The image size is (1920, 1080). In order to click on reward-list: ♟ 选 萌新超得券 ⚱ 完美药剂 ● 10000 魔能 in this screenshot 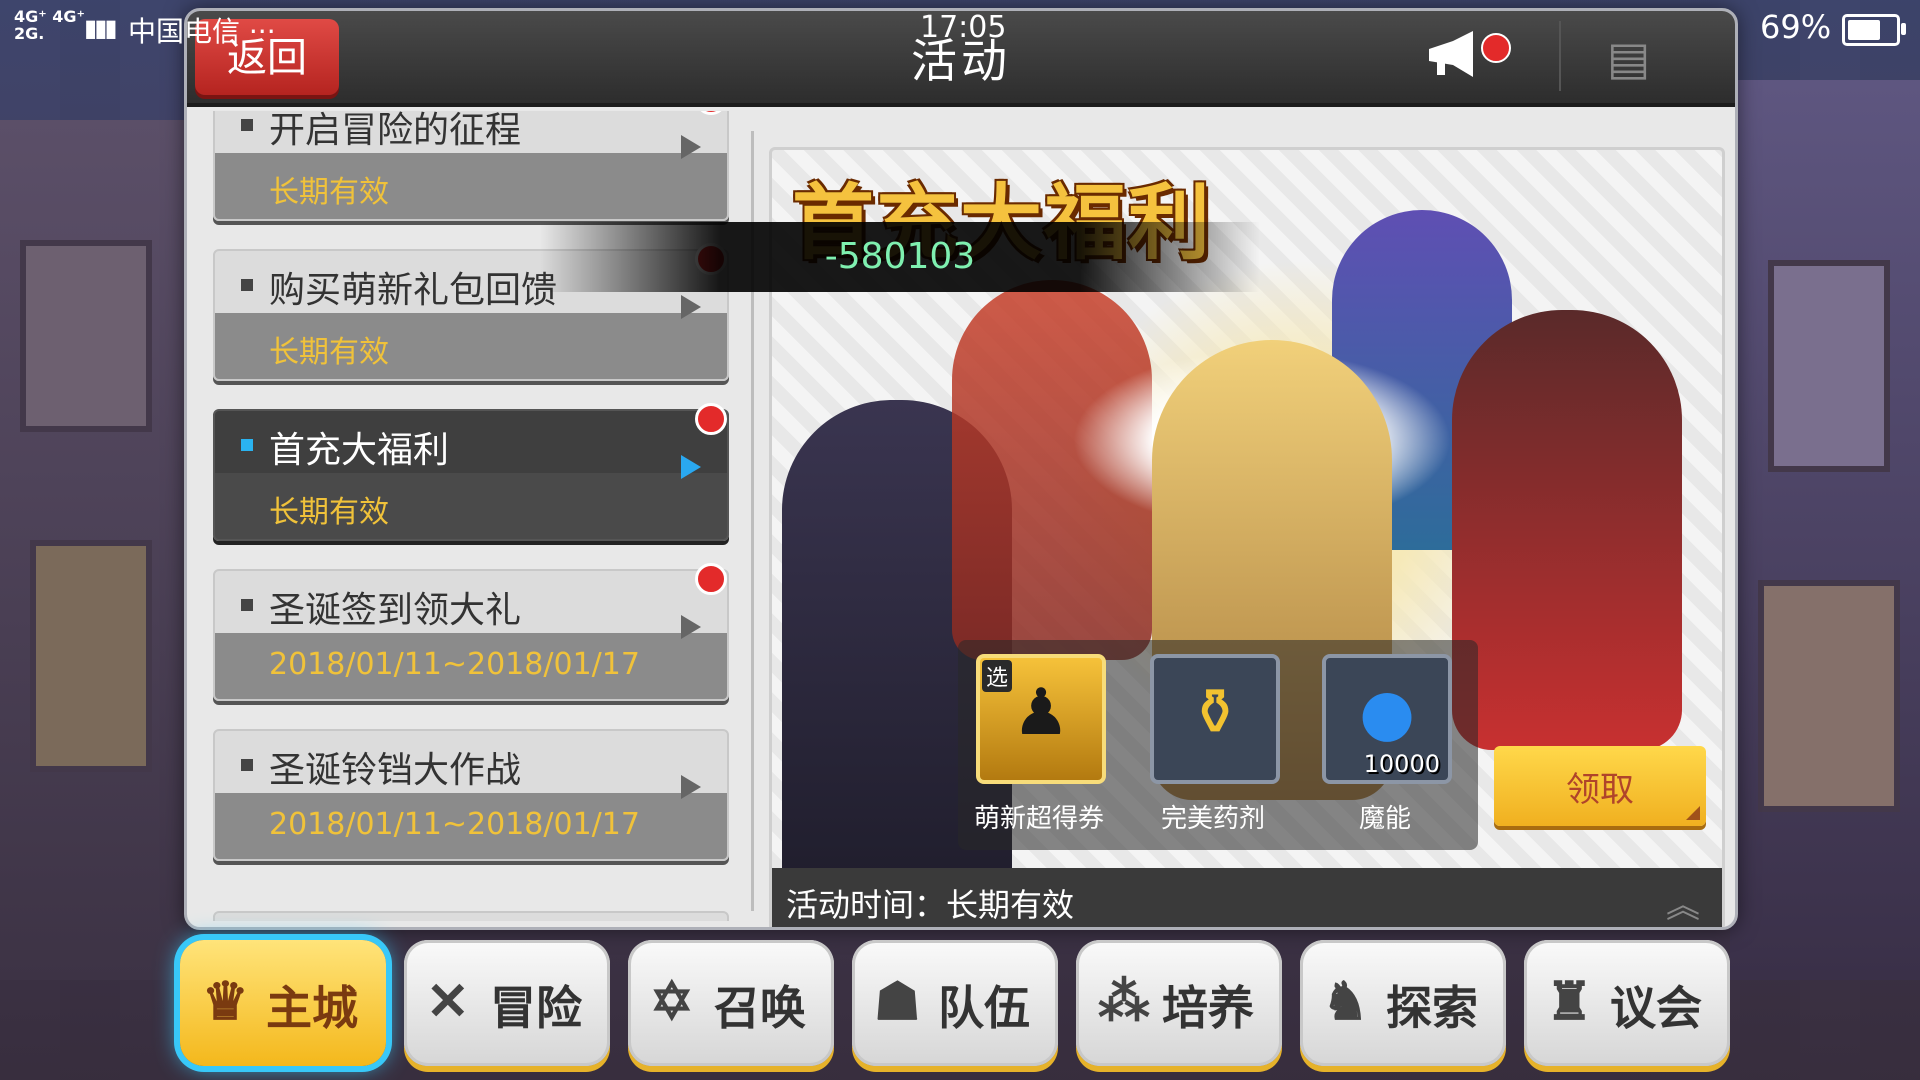, I will do `click(1218, 745)`.